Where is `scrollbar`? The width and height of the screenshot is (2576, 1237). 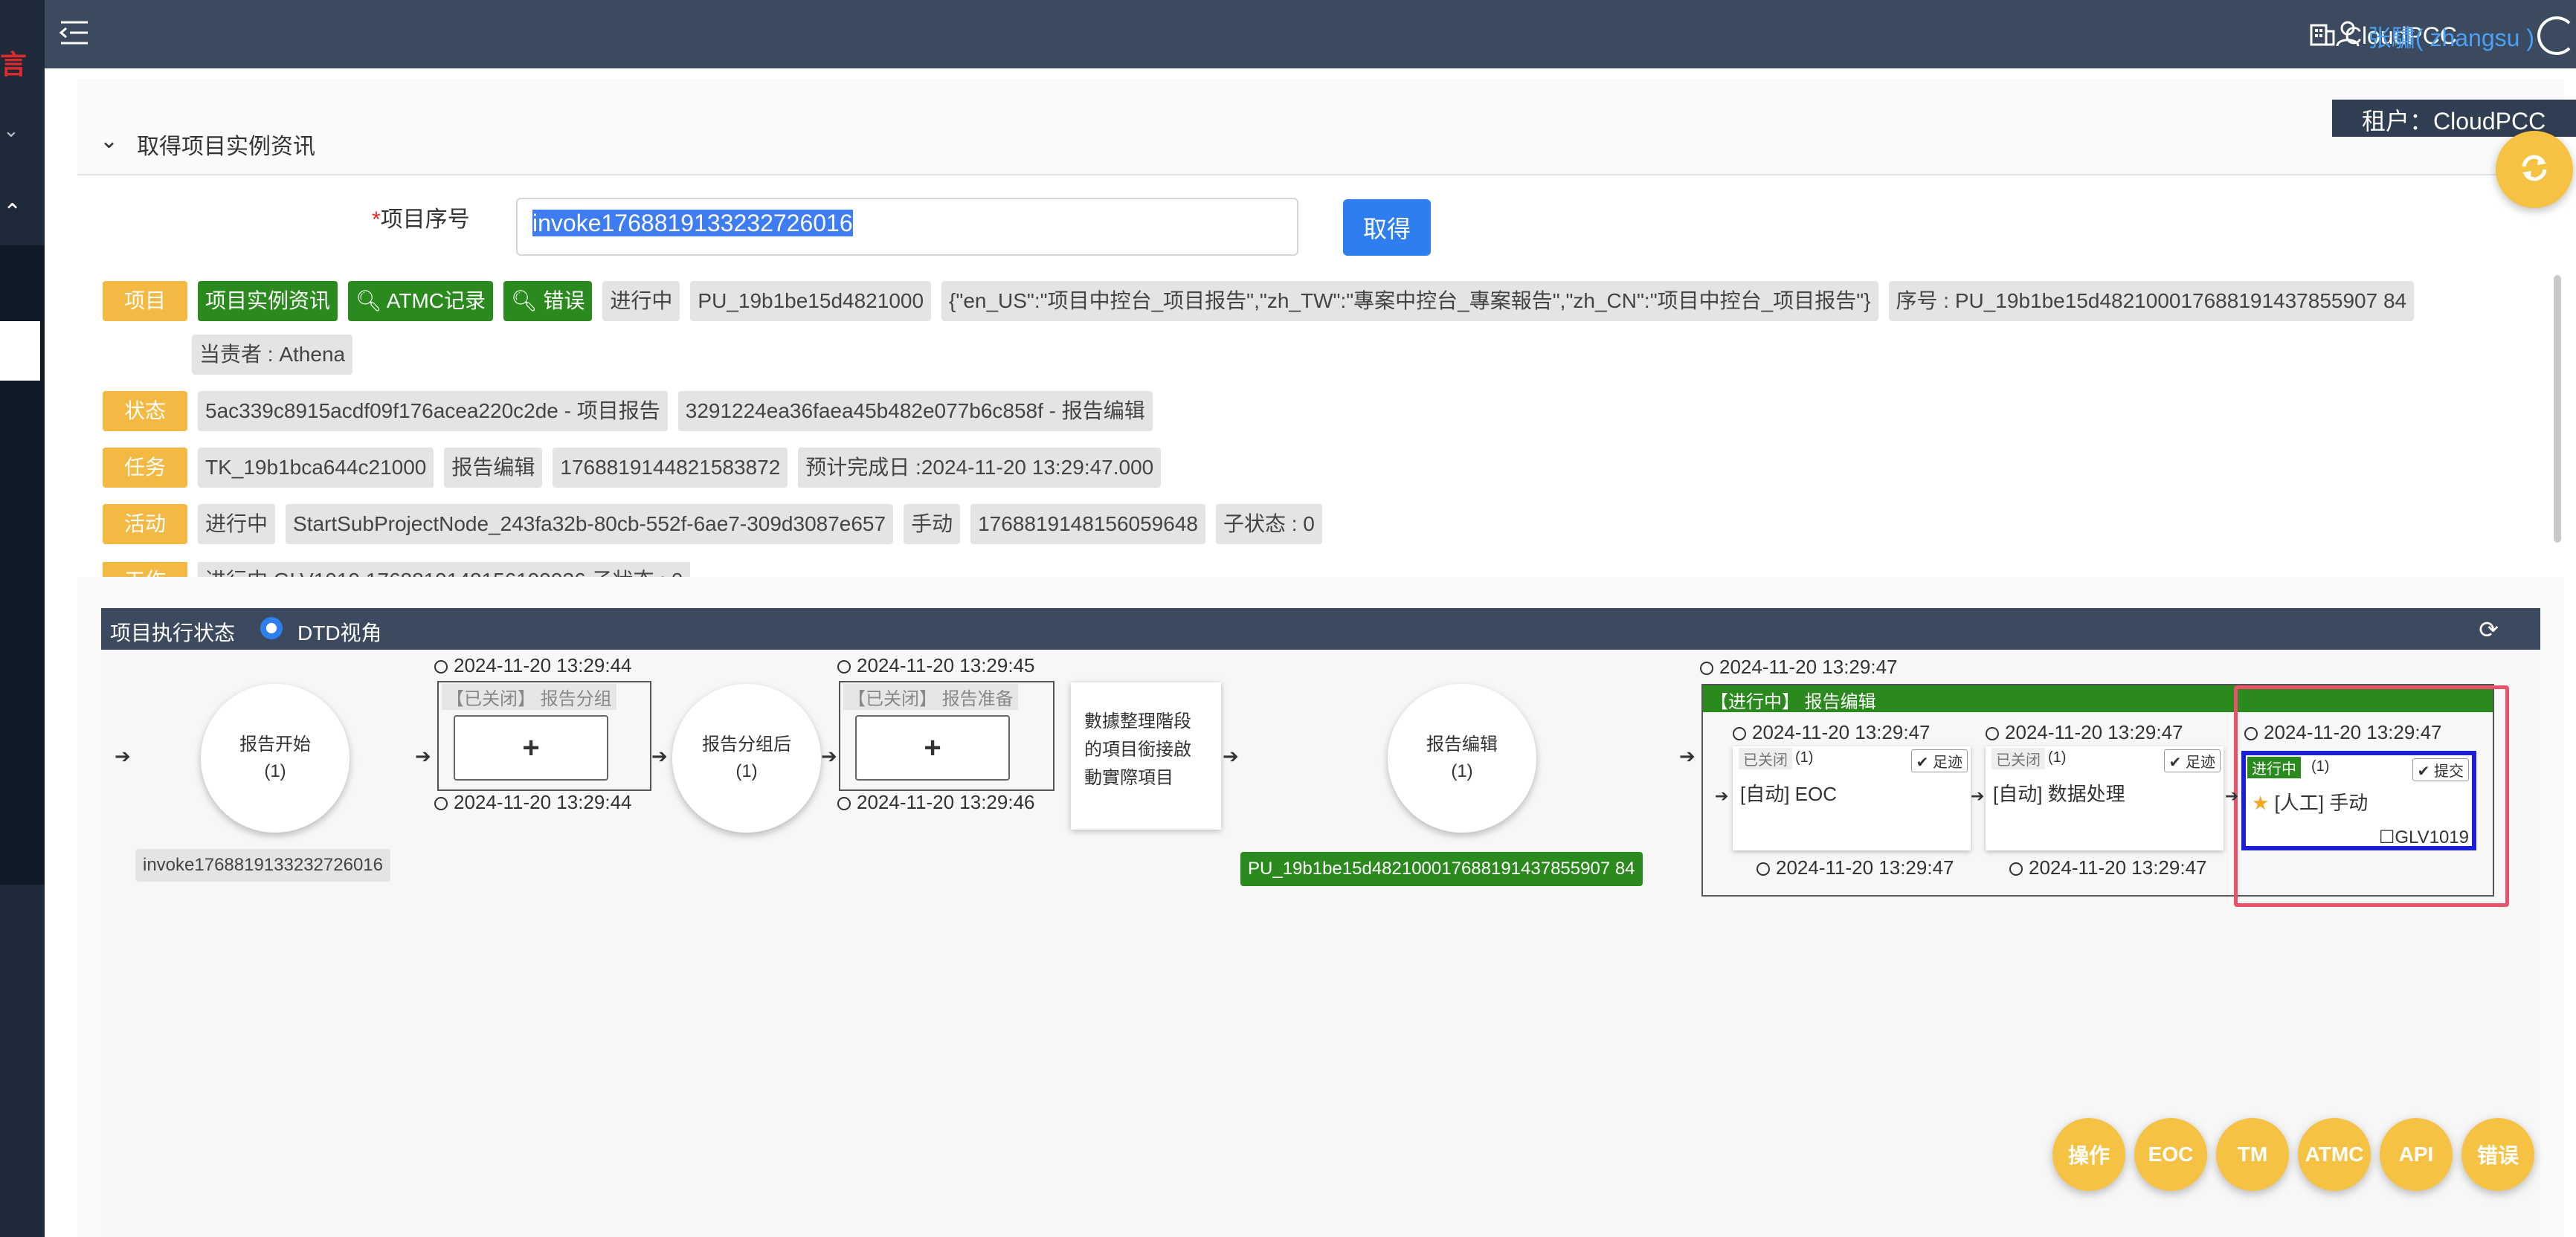
scrollbar is located at coordinates (2557, 409).